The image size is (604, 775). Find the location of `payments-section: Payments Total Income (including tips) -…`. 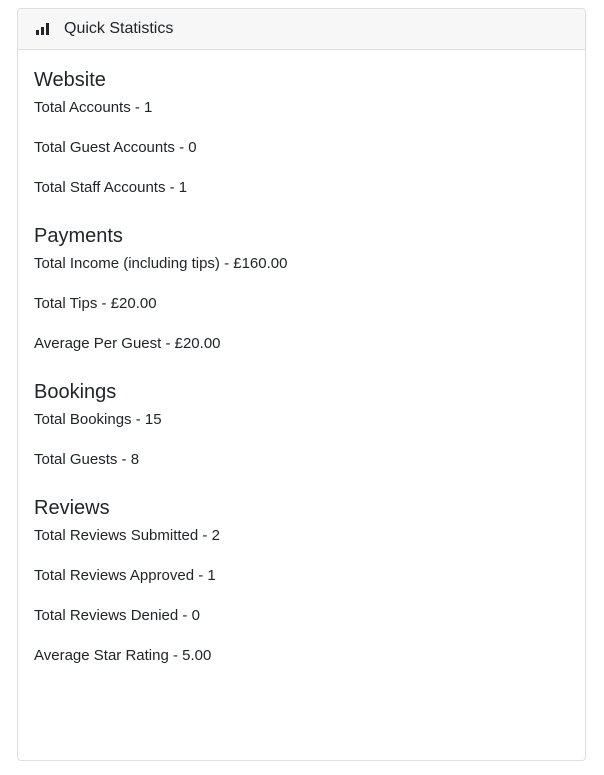

payments-section: Payments Total Income (including tips) -… is located at coordinates (301, 289).